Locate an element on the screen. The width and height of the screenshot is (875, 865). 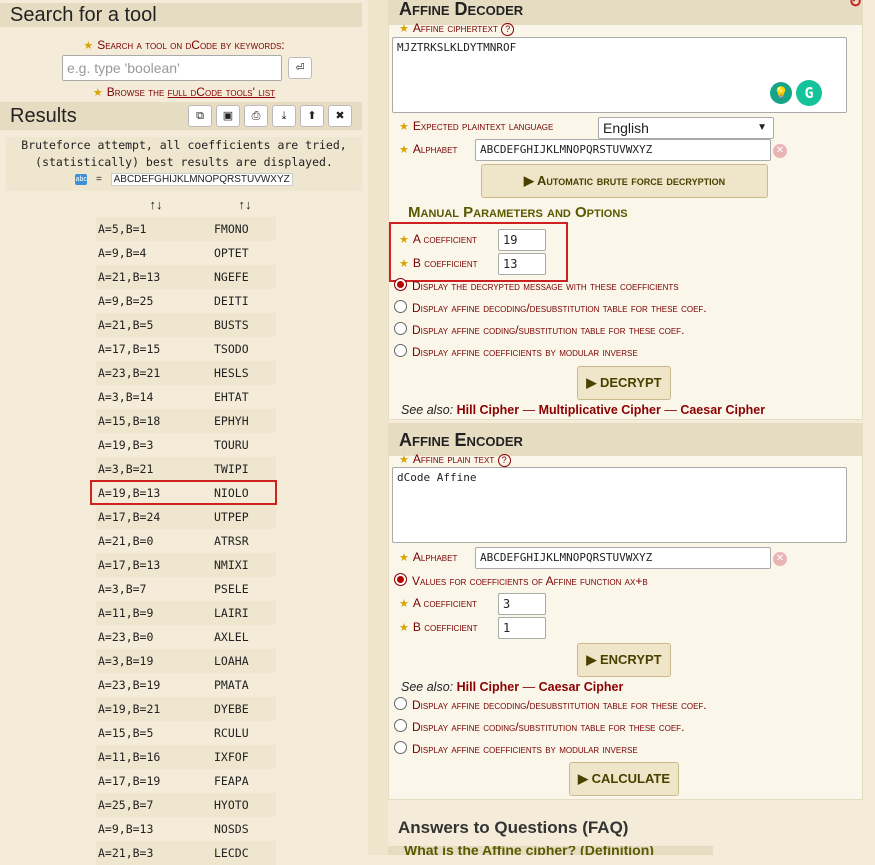
plaintext-cell: NOSDS is located at coordinates (231, 829).